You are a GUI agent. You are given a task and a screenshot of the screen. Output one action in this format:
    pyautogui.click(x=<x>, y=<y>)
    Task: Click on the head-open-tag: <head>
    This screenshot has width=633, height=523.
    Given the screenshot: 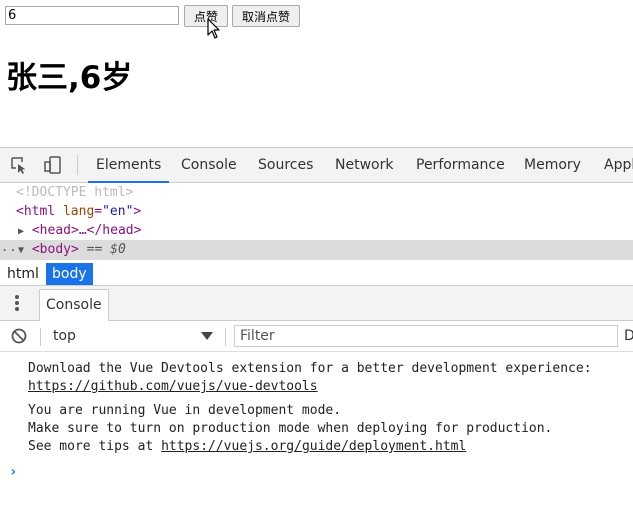 What is the action you would take?
    pyautogui.click(x=55, y=230)
    